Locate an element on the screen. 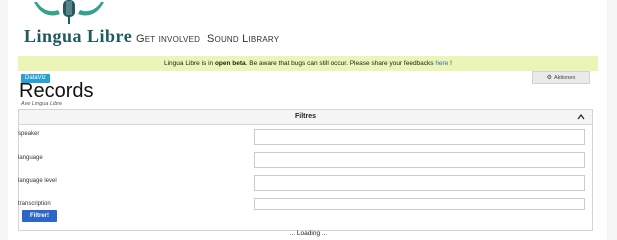 This screenshot has height=240, width=617. brand-title: Lingua Libre is located at coordinates (78, 36).